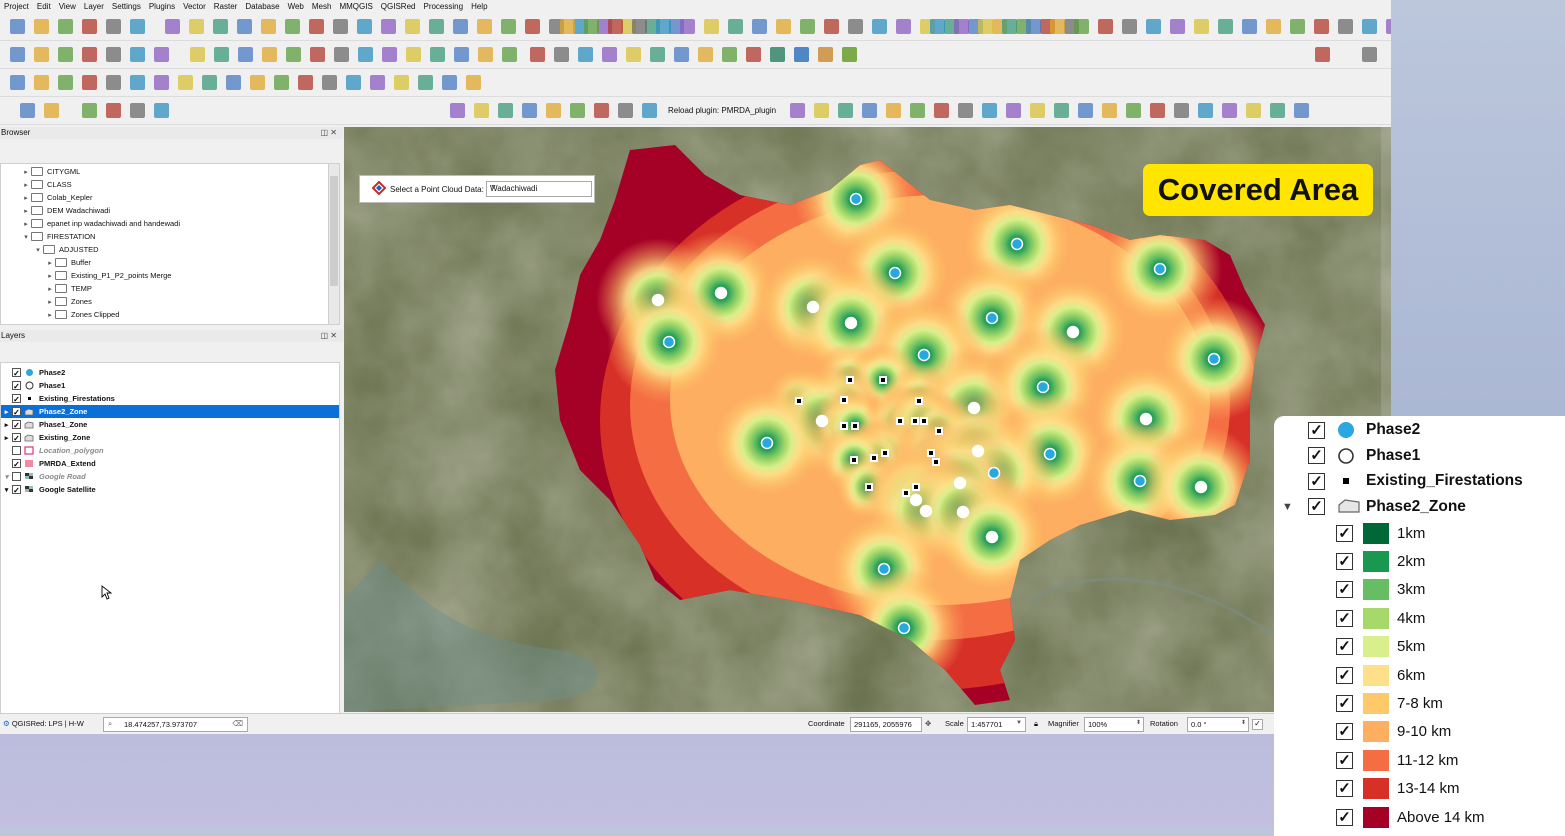 This screenshot has height=836, width=1565. I want to click on render-checkbox: ✓, so click(1257, 724).